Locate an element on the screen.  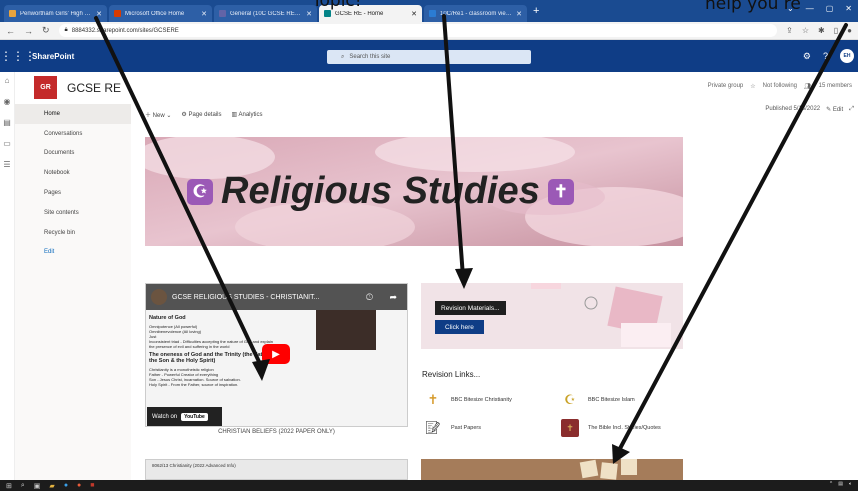
page-details-label: Page details is located at coordinates (205, 114).